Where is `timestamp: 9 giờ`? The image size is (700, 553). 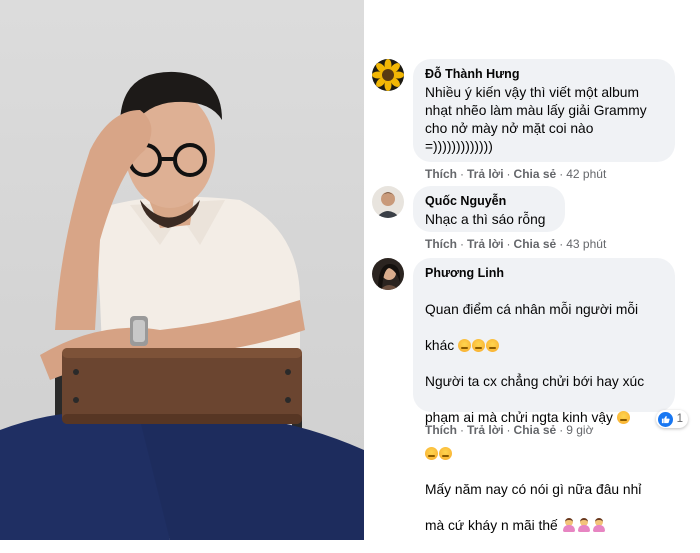
timestamp: 9 giờ is located at coordinates (579, 430).